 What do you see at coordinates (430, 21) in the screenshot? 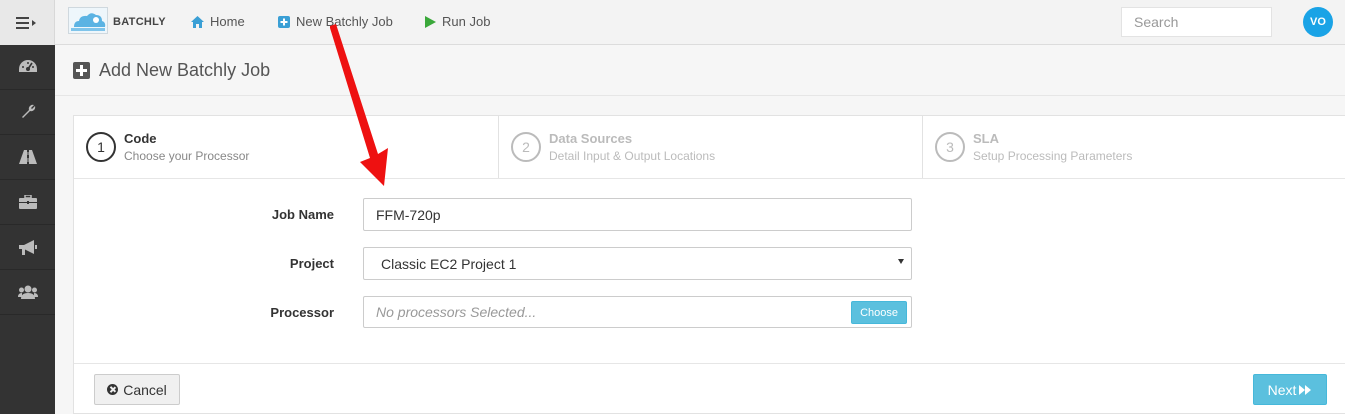
I see `play-icon` at bounding box center [430, 21].